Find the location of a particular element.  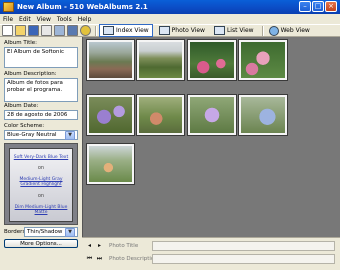

app-icon is located at coordinates (8, 7).